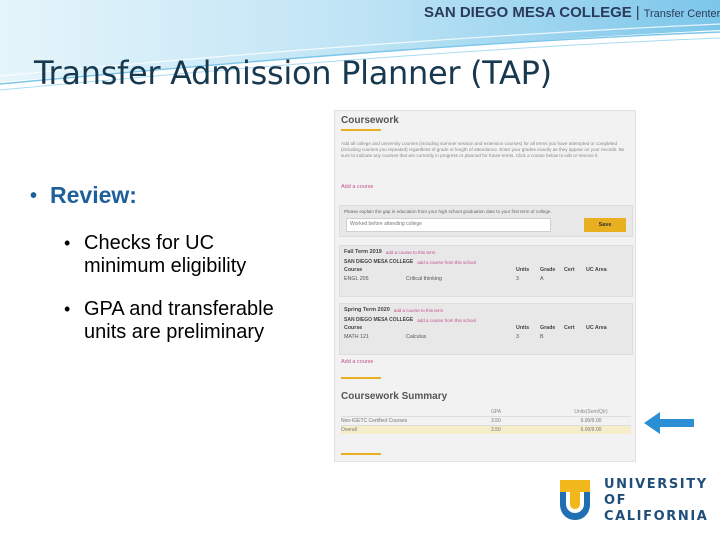  Describe the element at coordinates (370, 120) in the screenshot. I see `coursework-title: Coursework` at that location.